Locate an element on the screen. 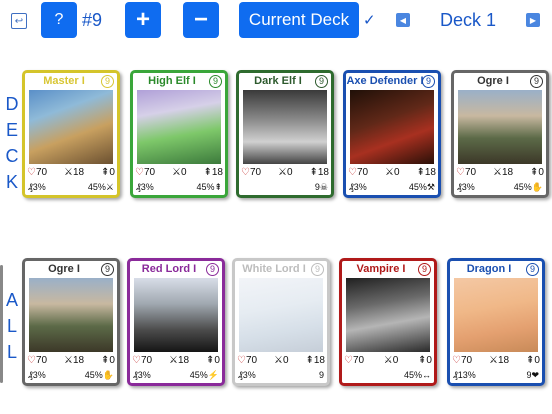 This screenshot has height=414, width=552. card-footer: ₰3% 45%⇞ is located at coordinates (179, 187).